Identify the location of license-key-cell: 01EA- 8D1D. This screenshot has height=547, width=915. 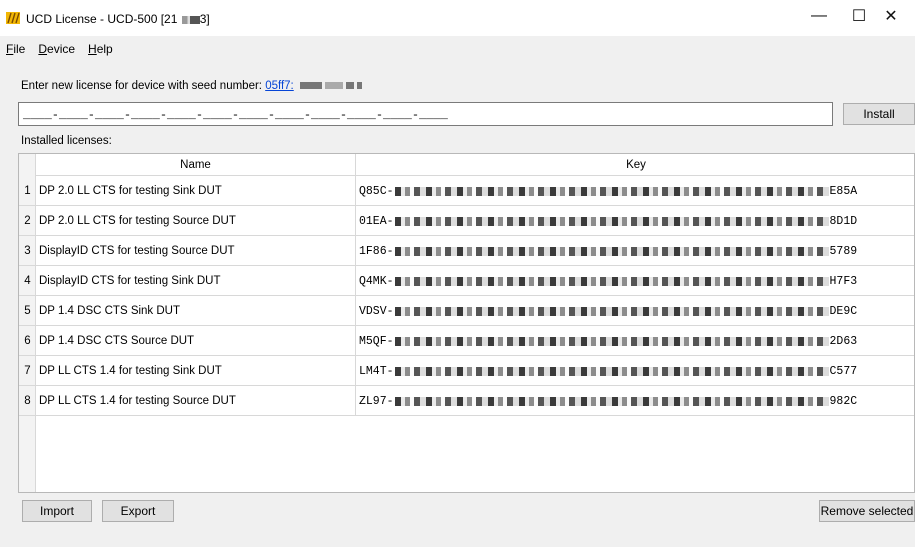
(635, 221).